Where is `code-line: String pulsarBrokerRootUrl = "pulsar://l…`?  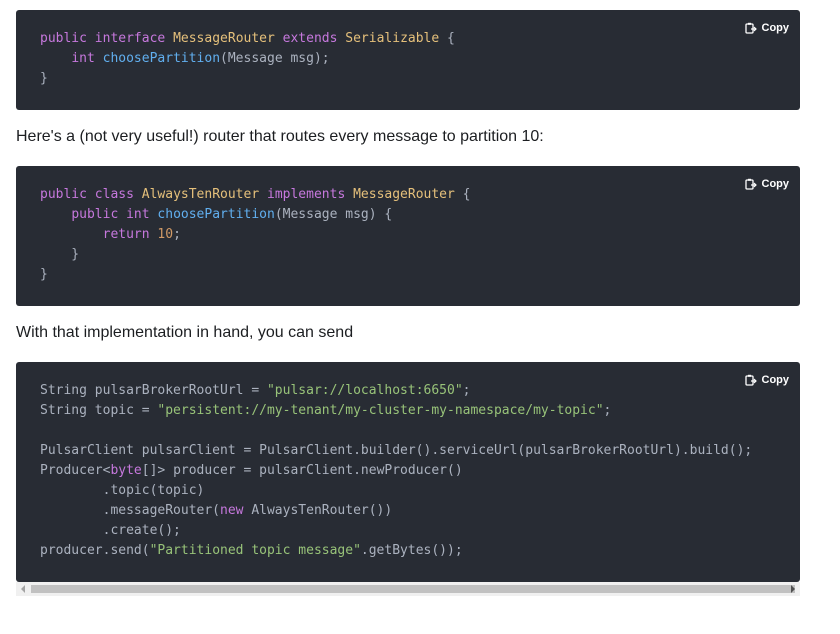
code-line: String pulsarBrokerRootUrl = "pulsar://l… is located at coordinates (255, 390).